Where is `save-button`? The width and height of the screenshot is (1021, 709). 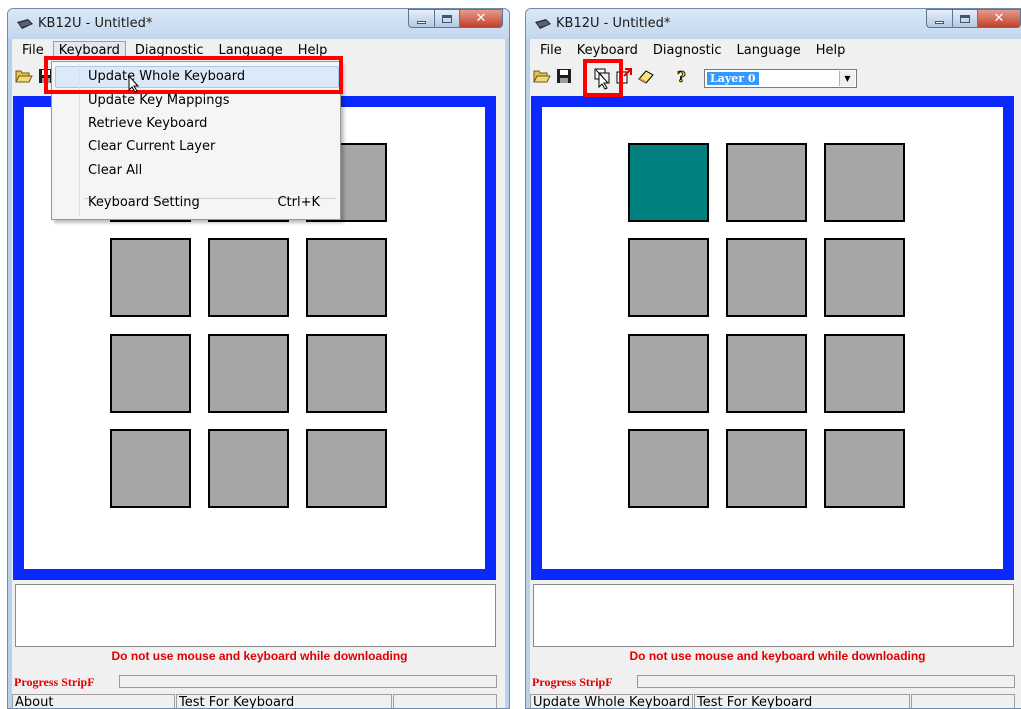
save-button is located at coordinates (564, 76).